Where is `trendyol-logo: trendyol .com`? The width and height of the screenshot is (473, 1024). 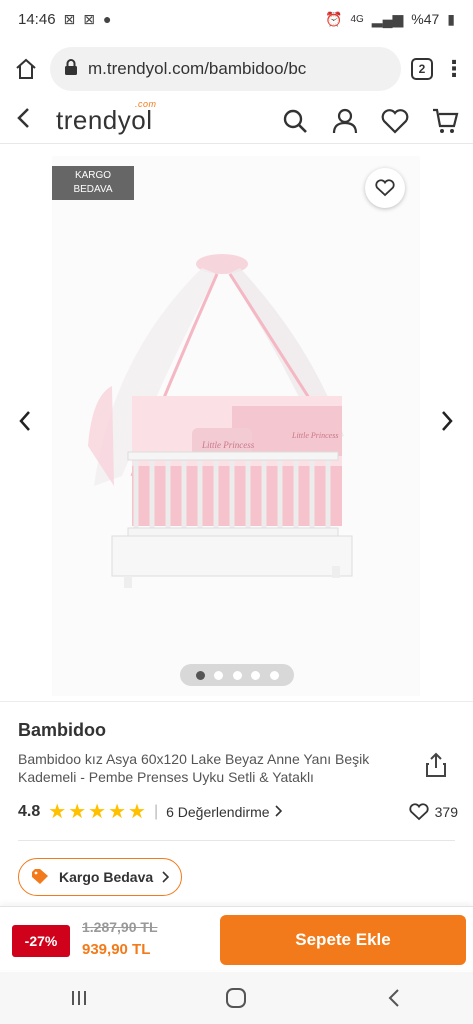
trendyol-logo: trendyol .com is located at coordinates (106, 117).